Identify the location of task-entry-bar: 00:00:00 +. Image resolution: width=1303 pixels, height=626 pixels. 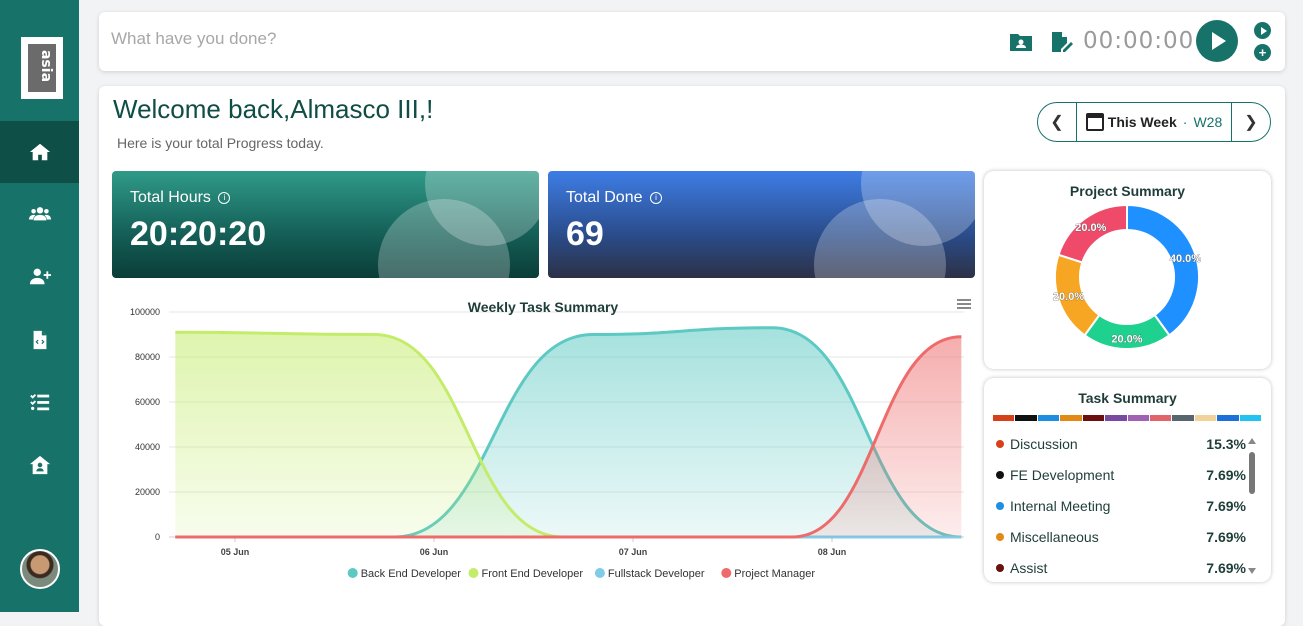
(692, 41).